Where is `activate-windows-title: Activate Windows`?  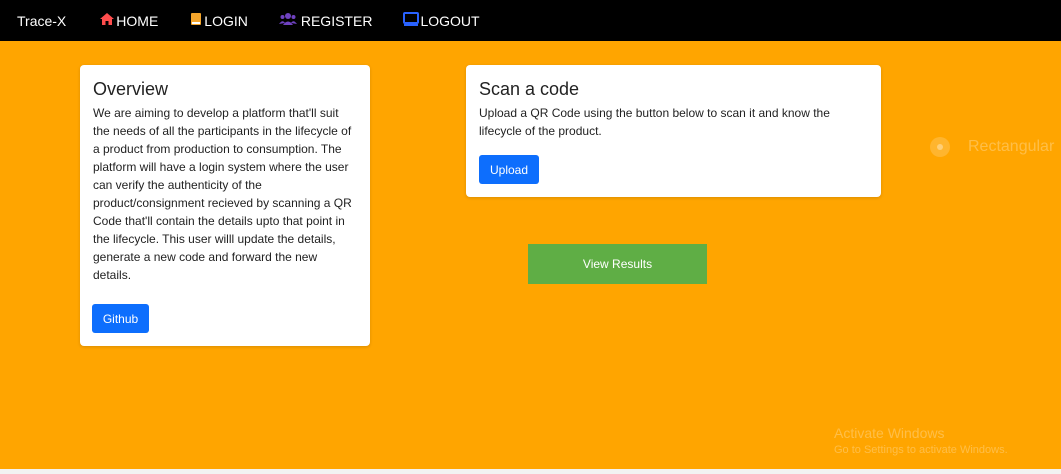 activate-windows-title: Activate Windows is located at coordinates (889, 433).